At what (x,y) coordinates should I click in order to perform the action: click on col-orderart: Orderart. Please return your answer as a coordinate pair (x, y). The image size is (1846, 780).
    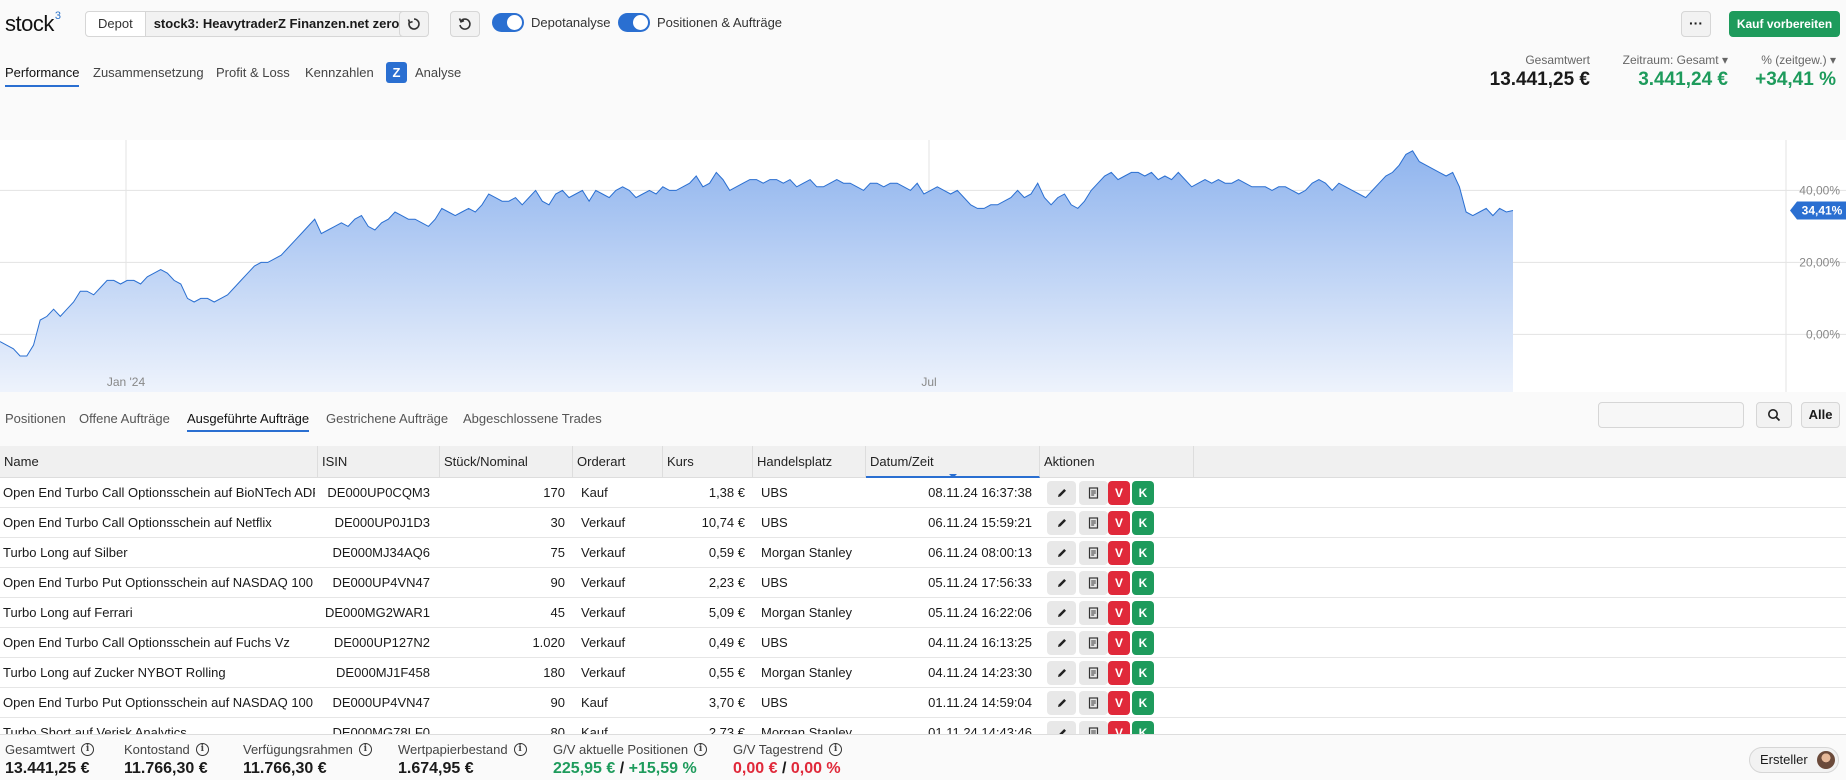
    Looking at the image, I should click on (618, 462).